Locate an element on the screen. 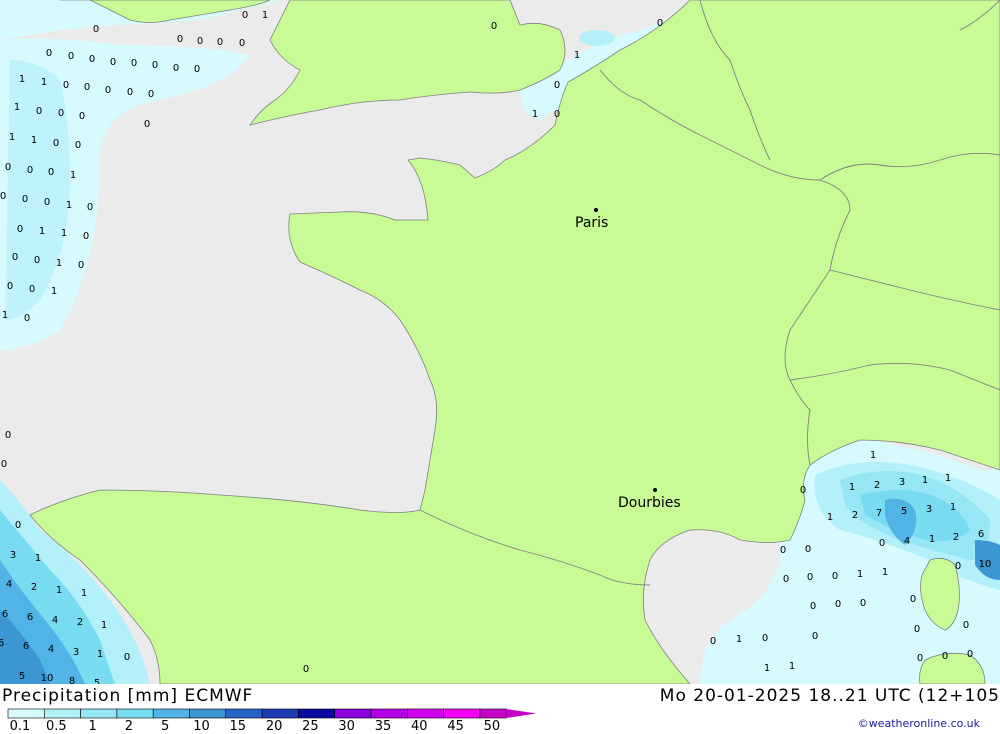 This screenshot has height=734, width=1000. legend-tick: 25 is located at coordinates (310, 726).